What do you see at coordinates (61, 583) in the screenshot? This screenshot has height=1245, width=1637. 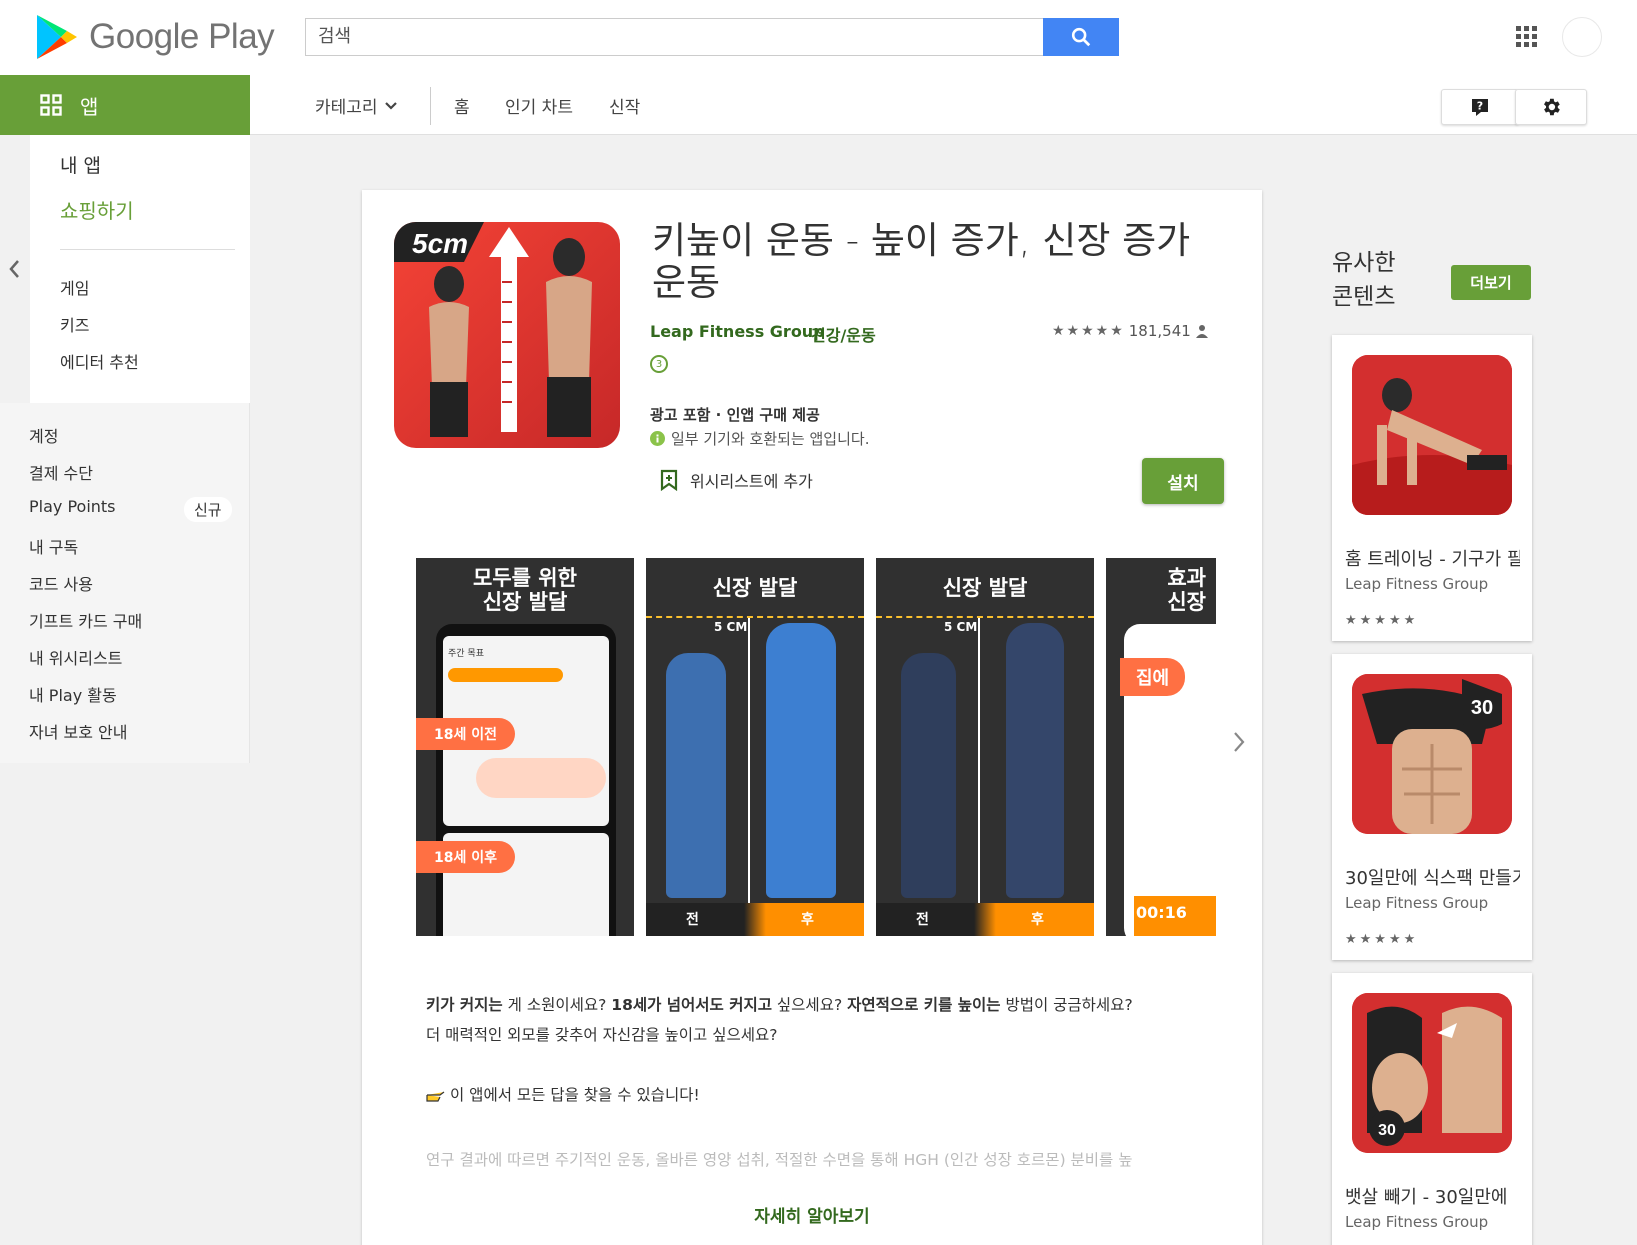 I see `sidebar-redeem: 코드 사용` at bounding box center [61, 583].